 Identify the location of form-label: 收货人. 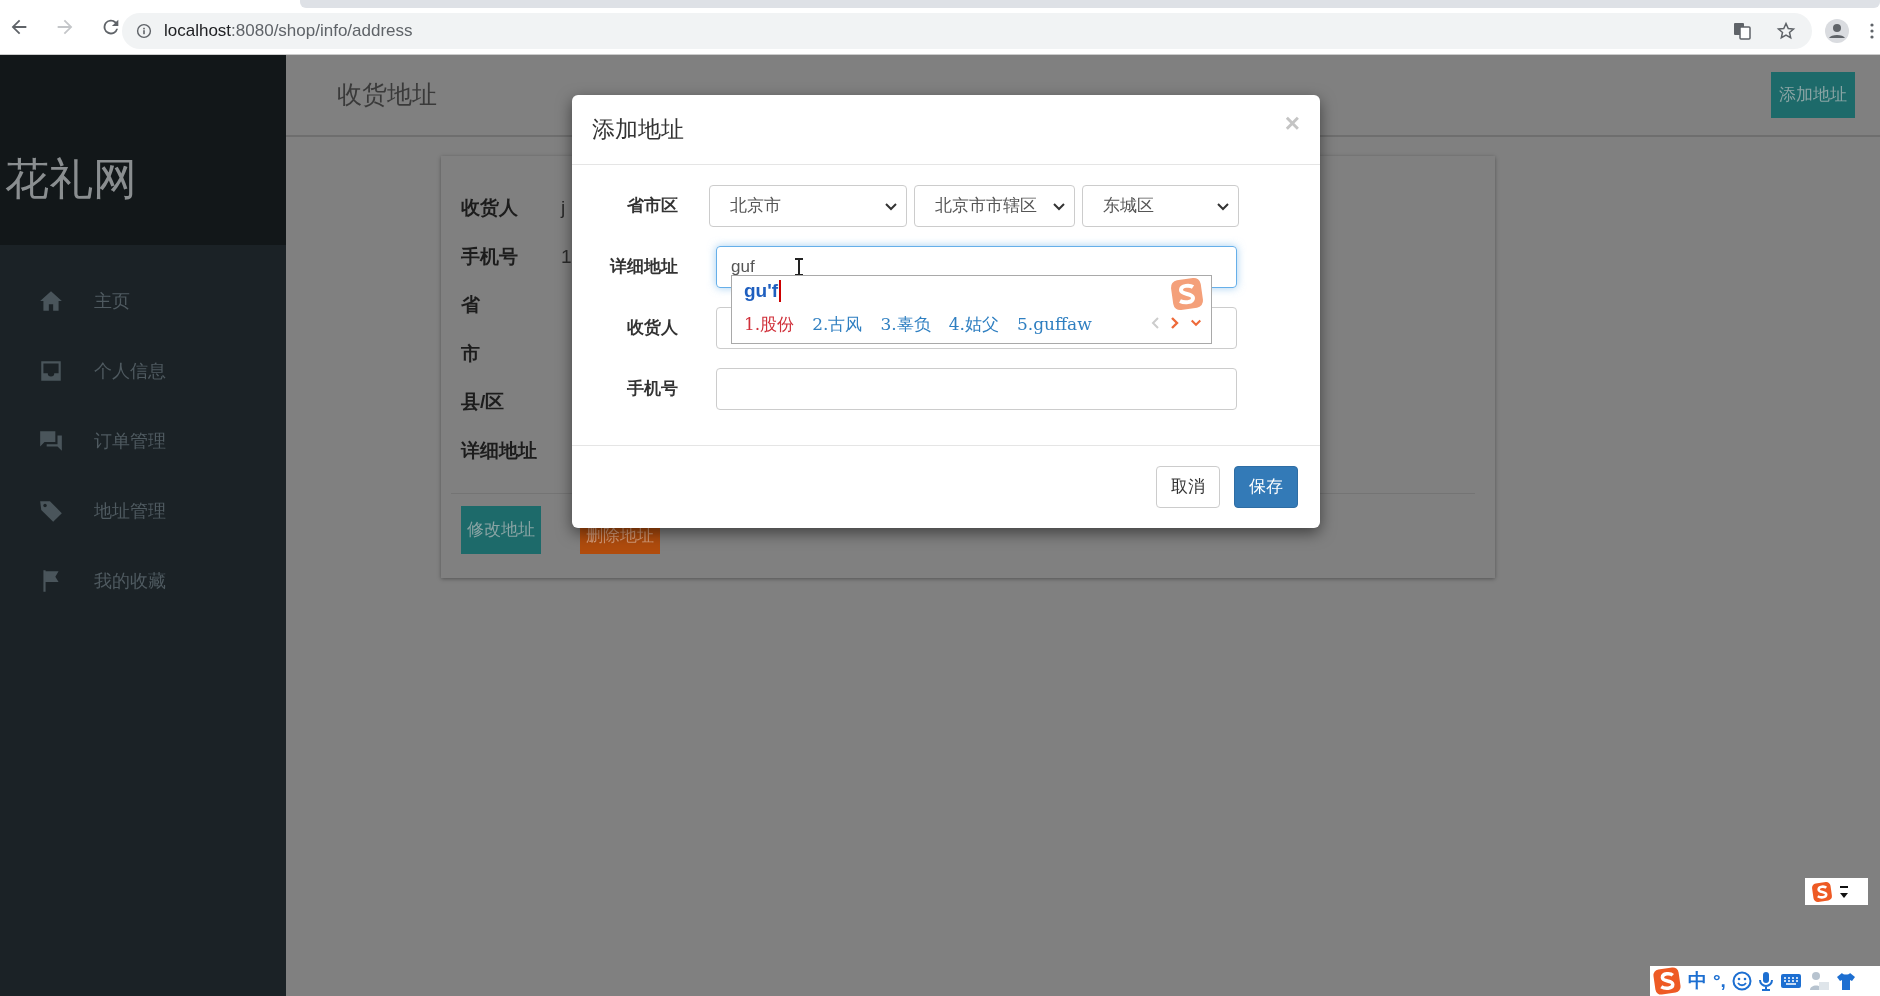
(652, 327).